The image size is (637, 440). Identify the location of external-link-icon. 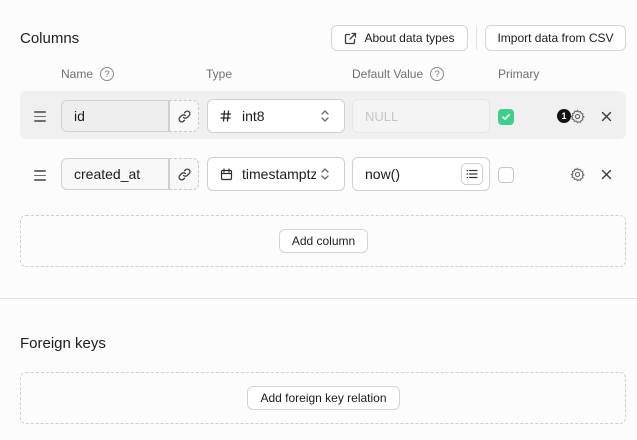
(350, 38).